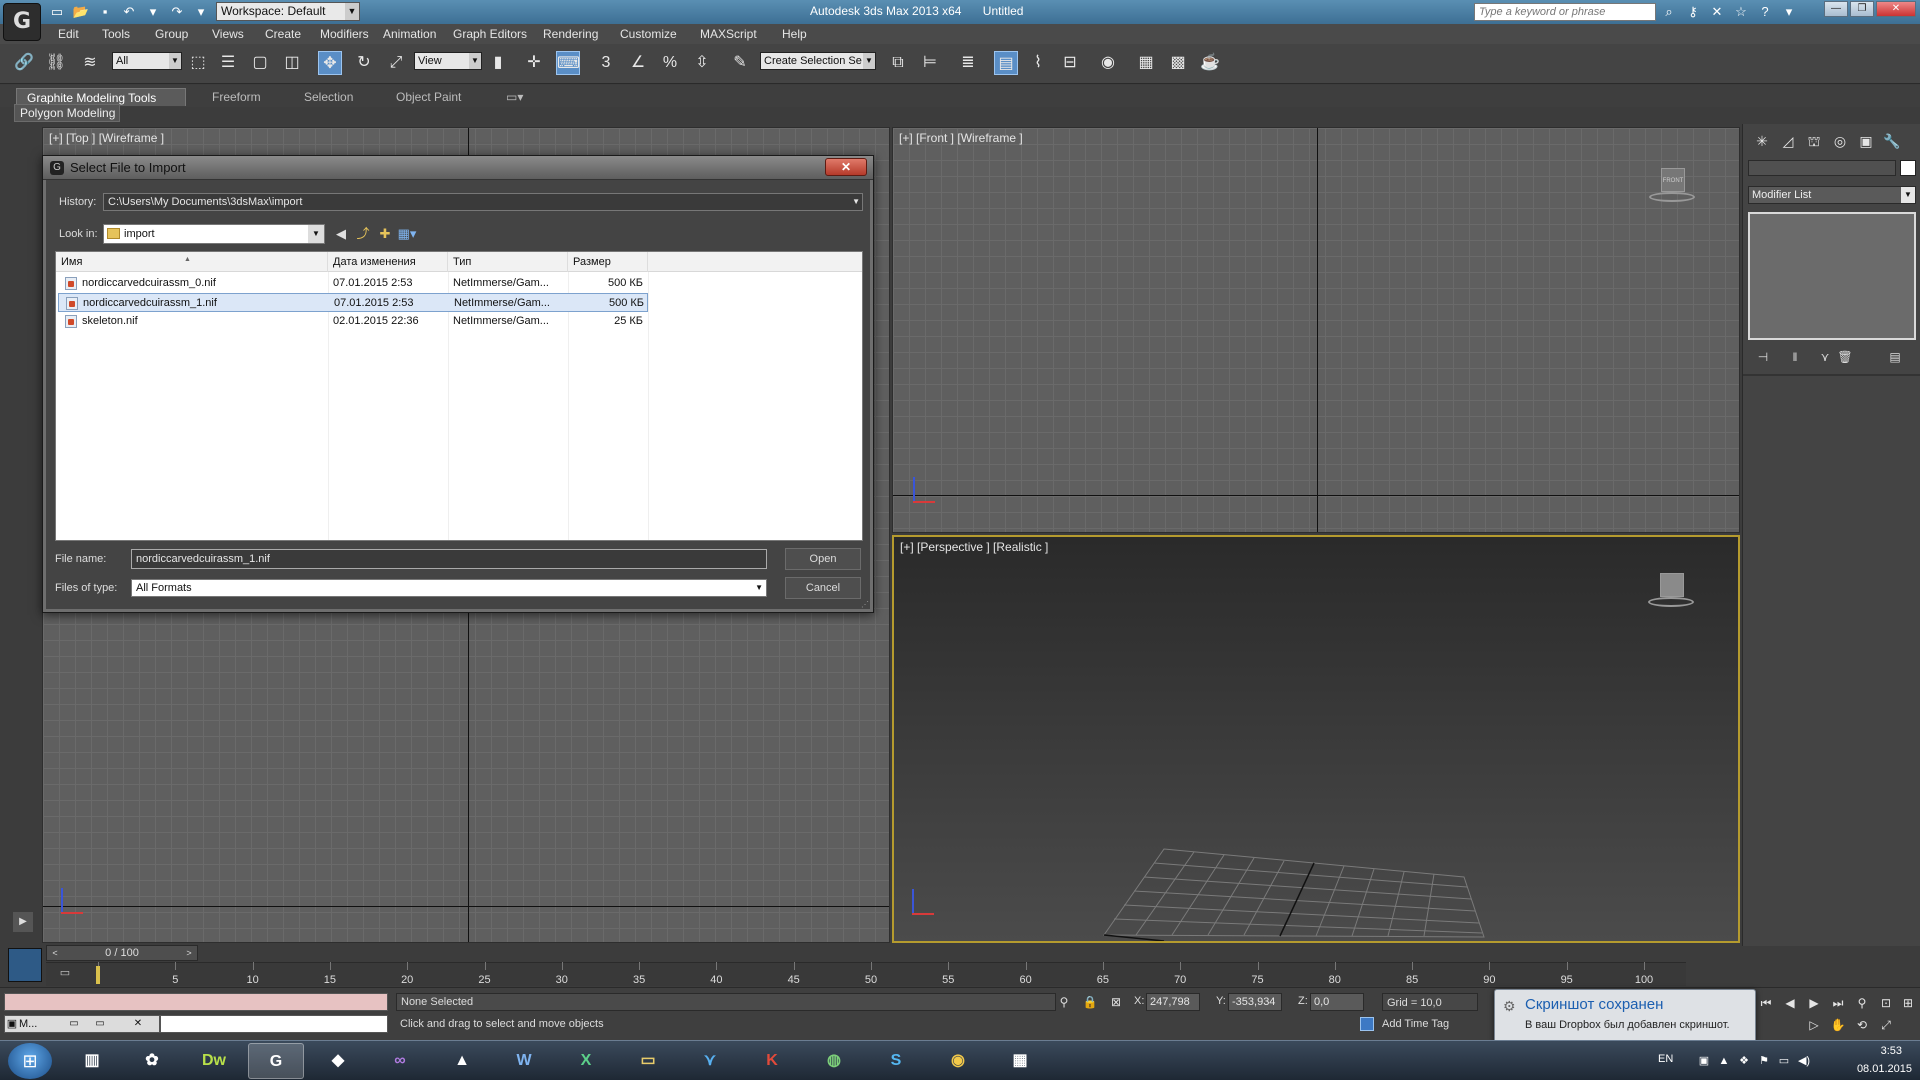 This screenshot has height=1080, width=1920. Describe the element at coordinates (23, 922) in the screenshot. I see `viewport-expand-icon: ▶` at that location.